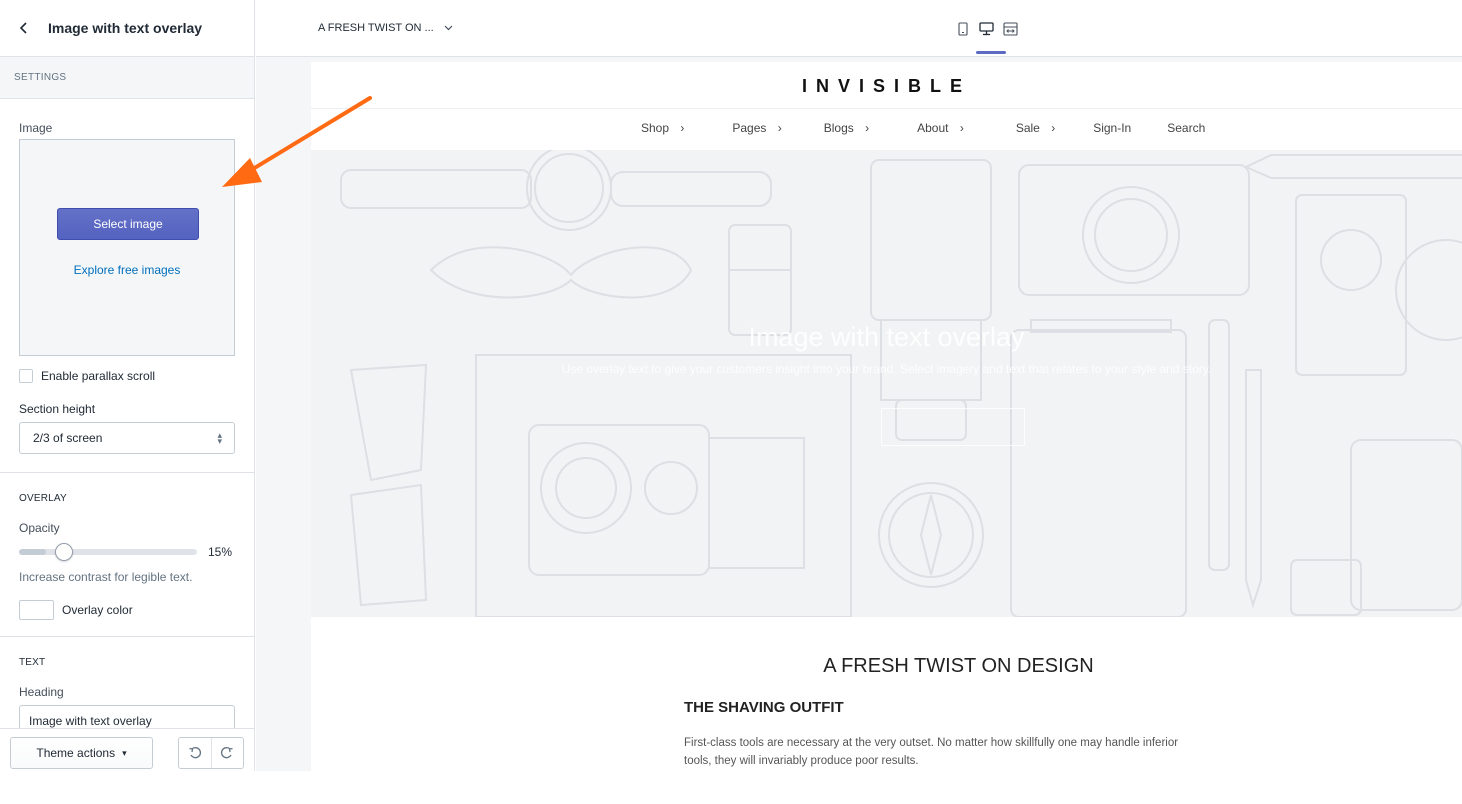 The width and height of the screenshot is (1462, 804). I want to click on nav-item-about: About ›, so click(940, 128).